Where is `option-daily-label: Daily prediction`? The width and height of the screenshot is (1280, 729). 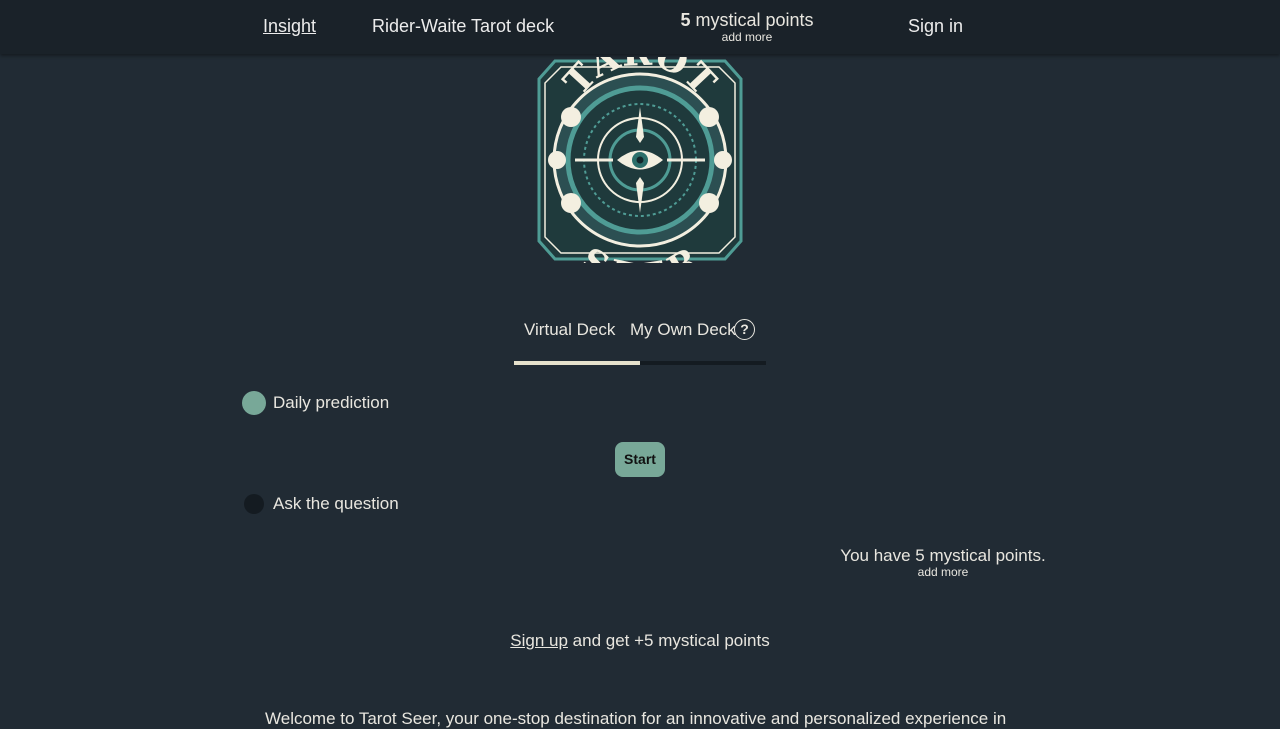 option-daily-label: Daily prediction is located at coordinates (331, 402).